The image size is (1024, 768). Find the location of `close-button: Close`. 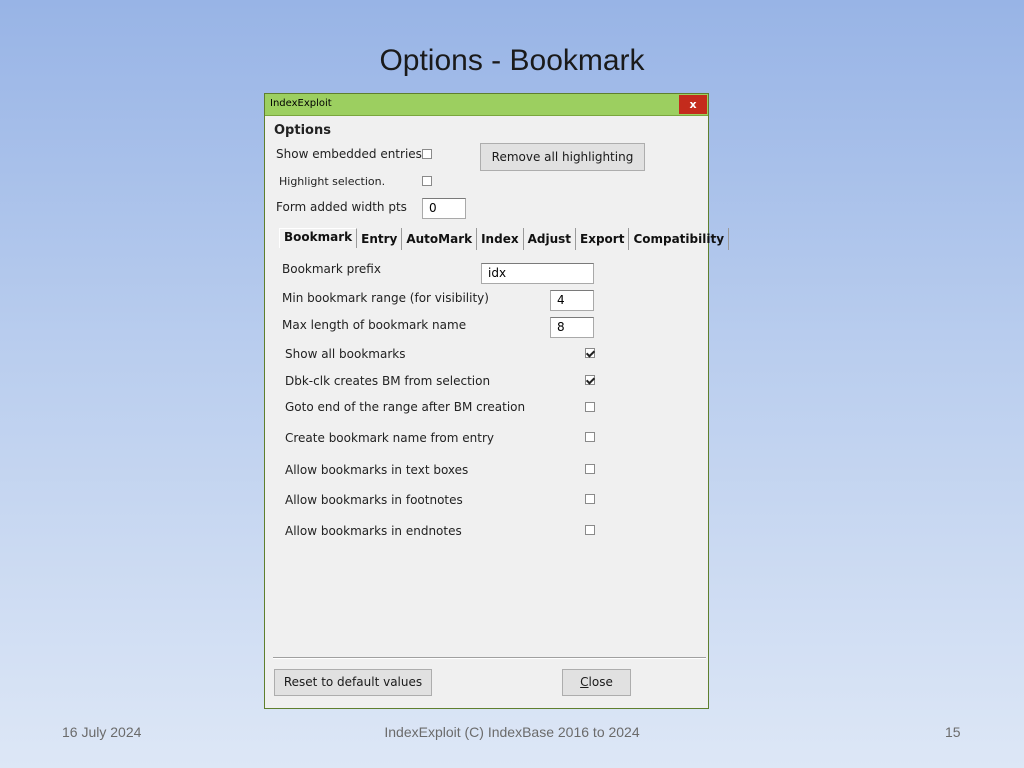

close-button: Close is located at coordinates (596, 682).